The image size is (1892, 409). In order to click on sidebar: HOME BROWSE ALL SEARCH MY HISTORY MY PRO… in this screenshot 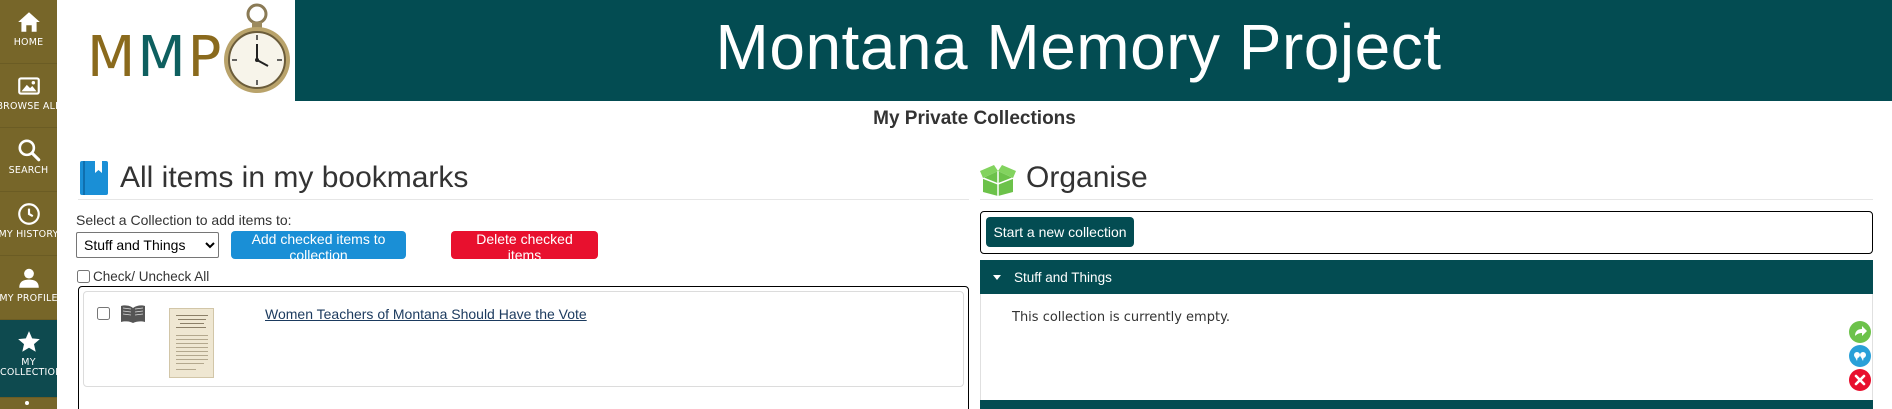, I will do `click(28, 204)`.